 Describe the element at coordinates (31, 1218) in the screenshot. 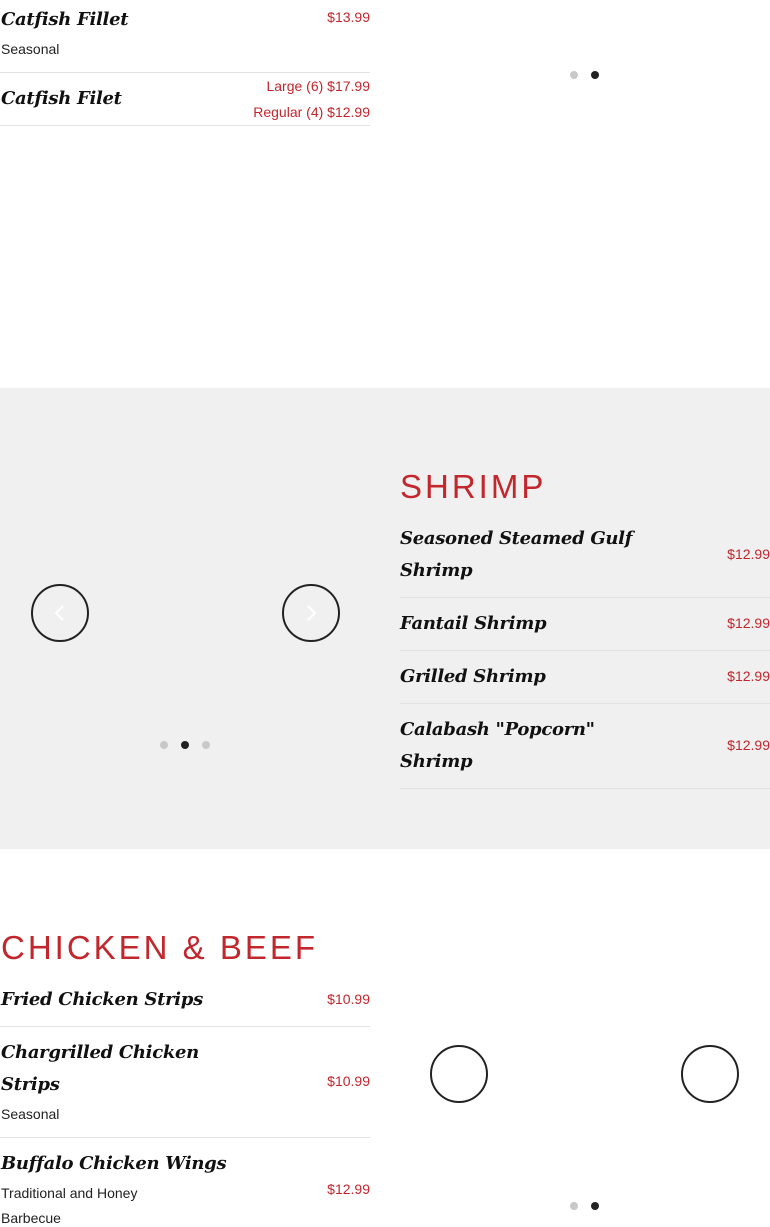

I see `menu-item-description: Barbecue` at that location.